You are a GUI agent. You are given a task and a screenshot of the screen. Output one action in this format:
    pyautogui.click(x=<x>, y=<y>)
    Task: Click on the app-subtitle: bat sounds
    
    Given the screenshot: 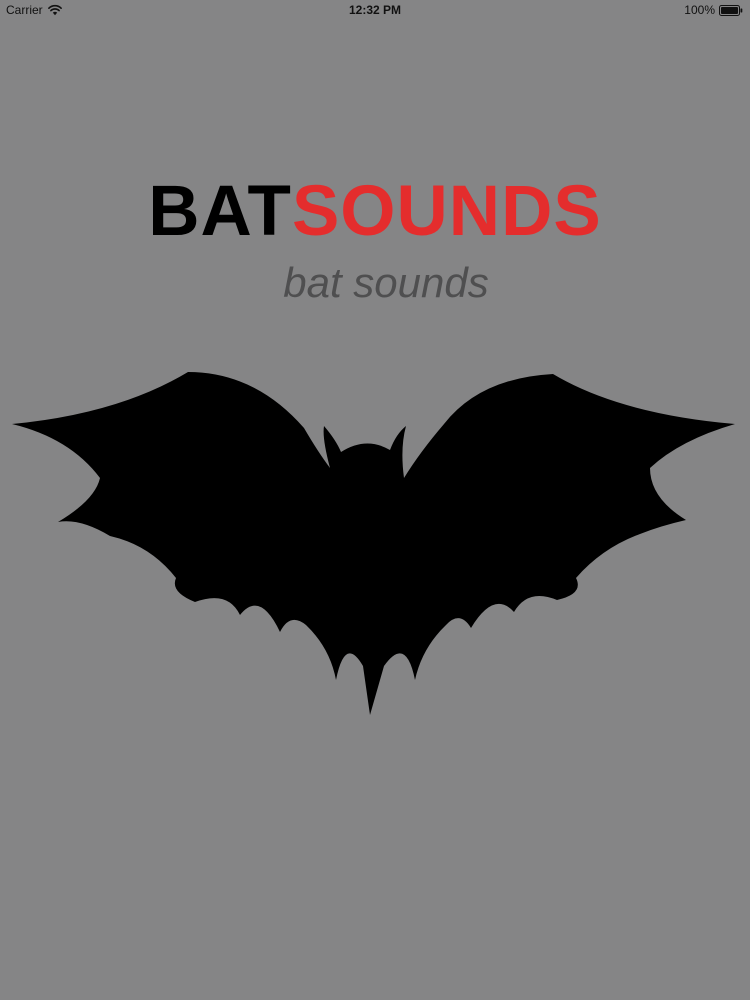 What is the action you would take?
    pyautogui.click(x=386, y=282)
    